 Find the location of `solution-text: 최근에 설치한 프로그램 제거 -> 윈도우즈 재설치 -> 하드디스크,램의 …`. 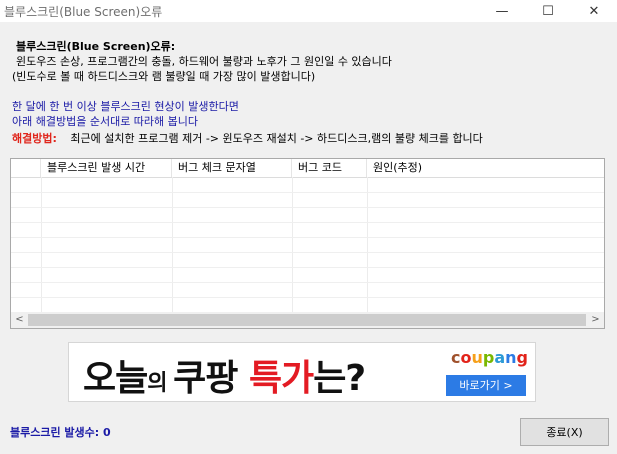

solution-text: 최근에 설치한 프로그램 제거 -> 윈도우즈 재설치 -> 하드디스크,램의 … is located at coordinates (276, 138).